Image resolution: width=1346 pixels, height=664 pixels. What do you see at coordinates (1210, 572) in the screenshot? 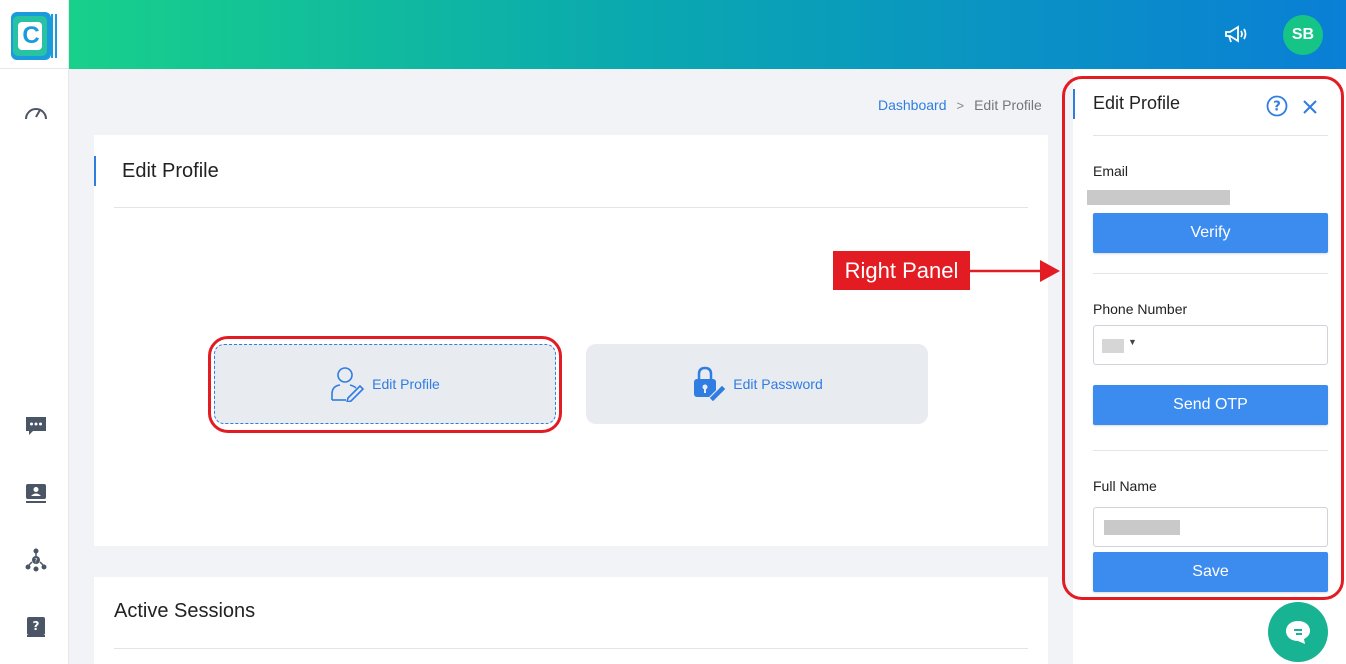
I see `save-button: Save` at bounding box center [1210, 572].